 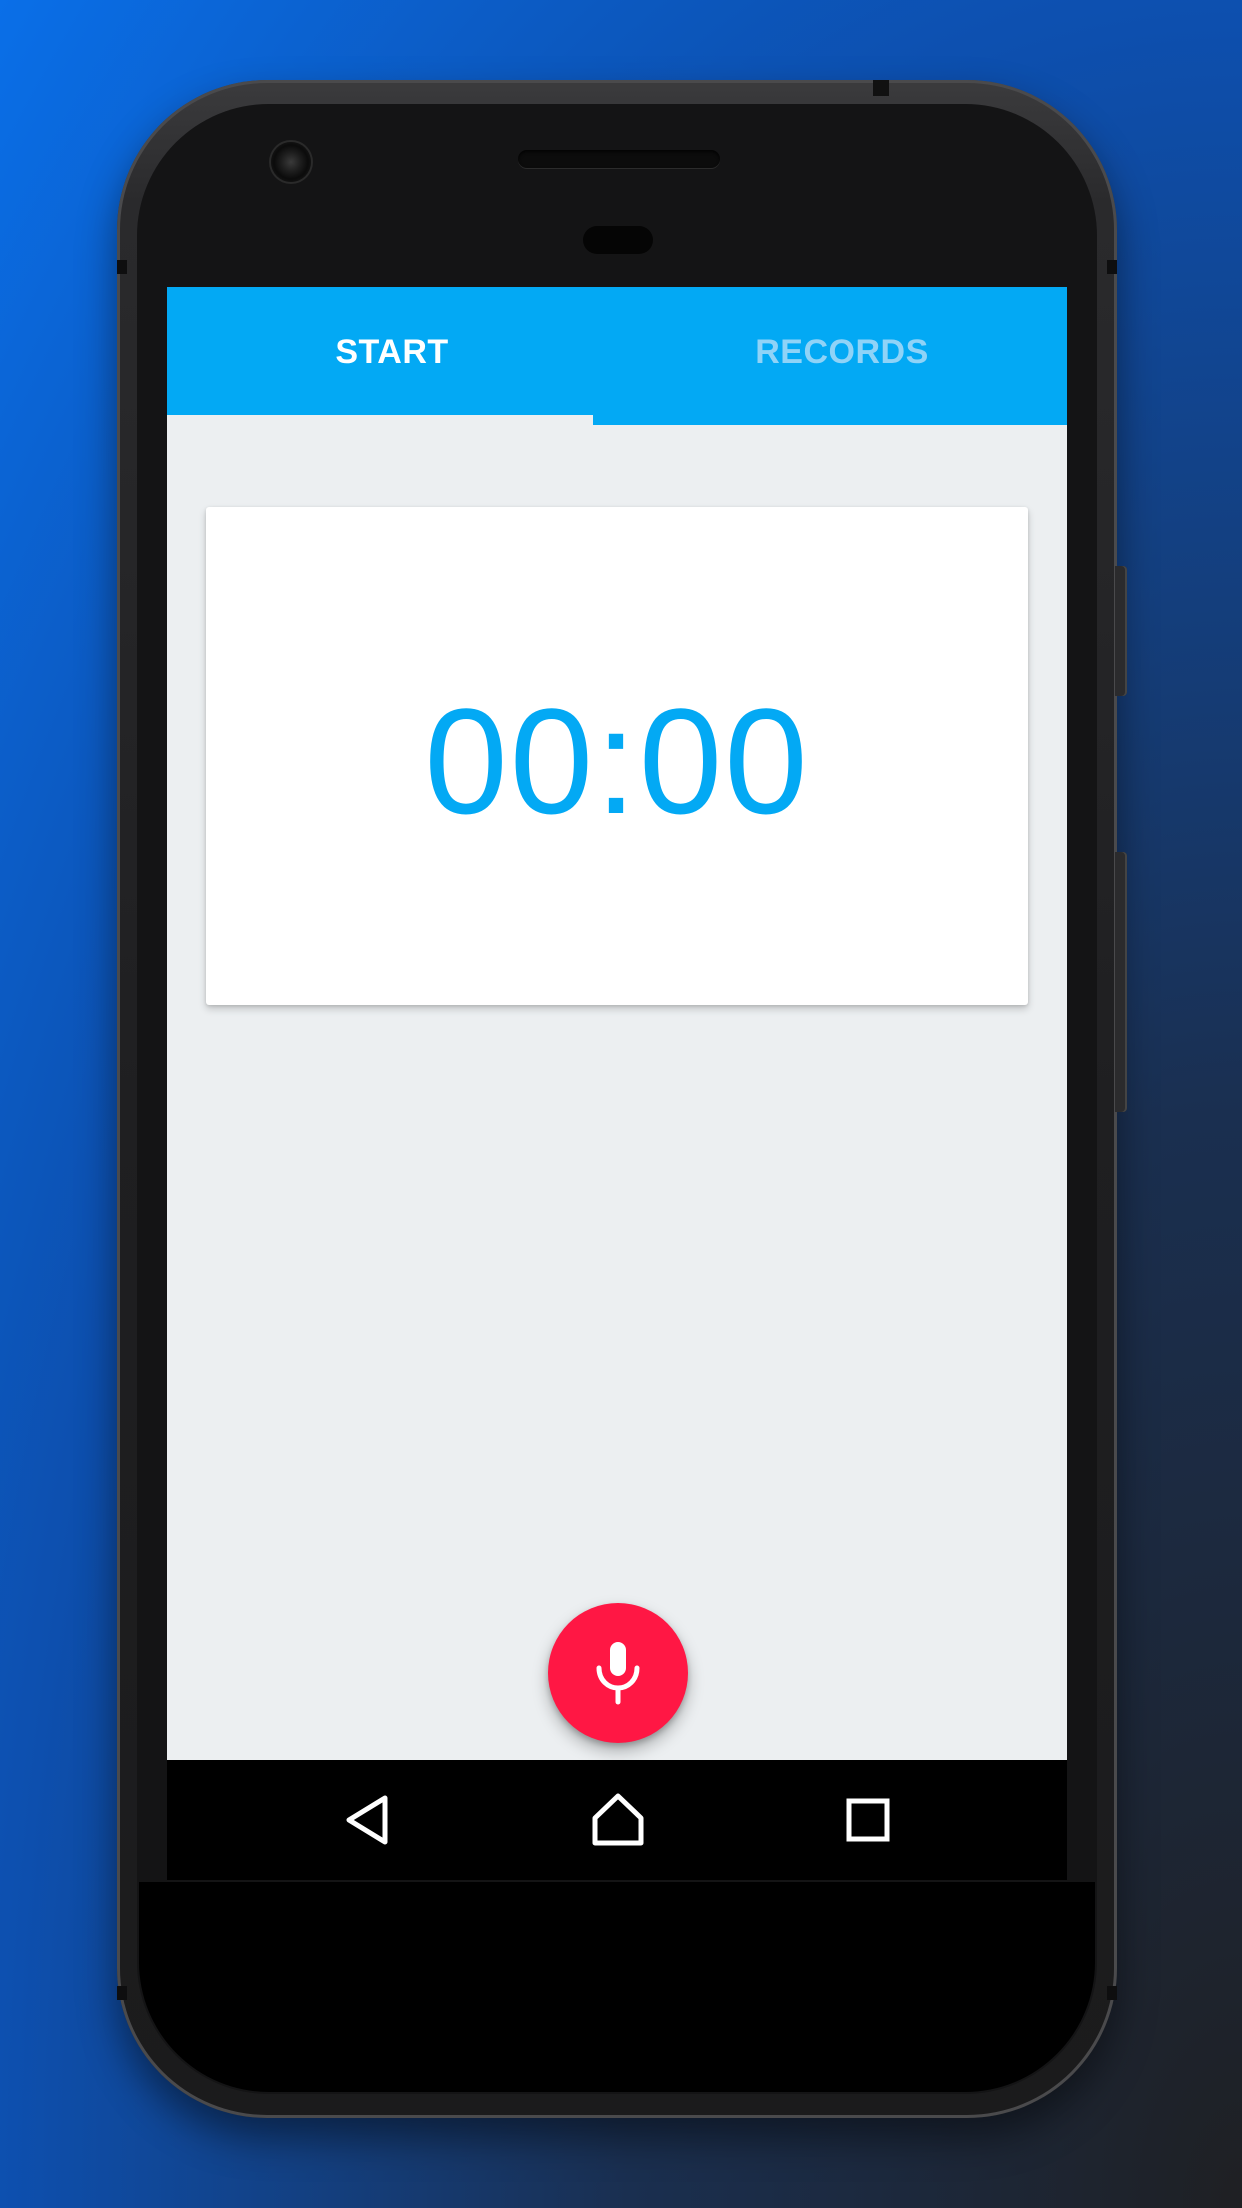 I want to click on proximity-sensor, so click(x=618, y=240).